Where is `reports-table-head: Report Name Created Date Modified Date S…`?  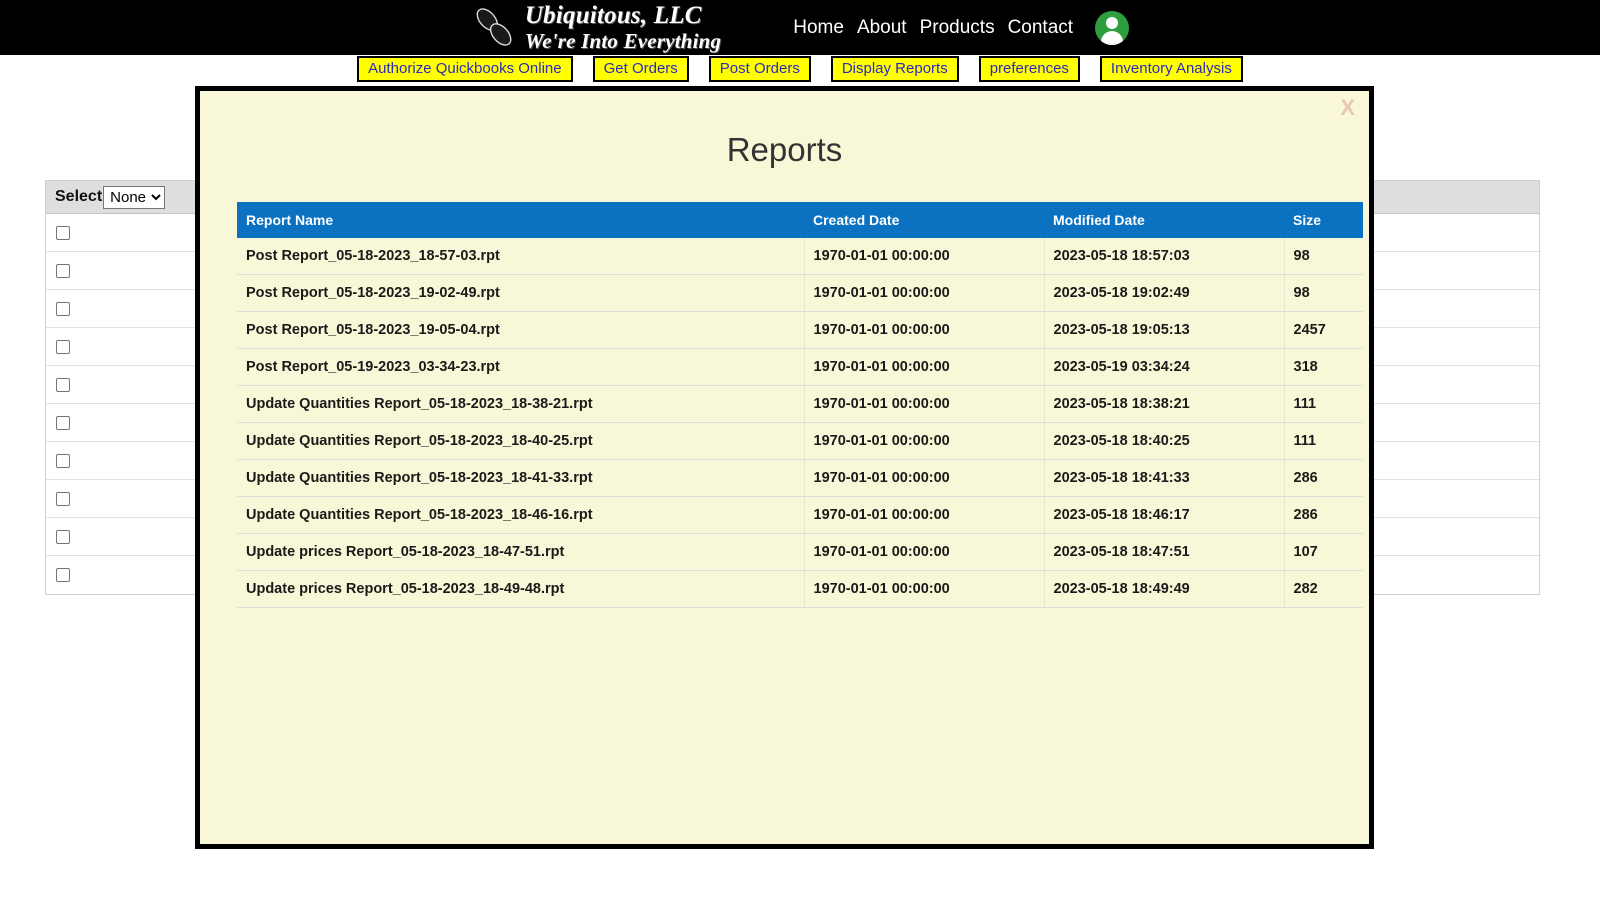
reports-table-head: Report Name Created Date Modified Date S… is located at coordinates (800, 220).